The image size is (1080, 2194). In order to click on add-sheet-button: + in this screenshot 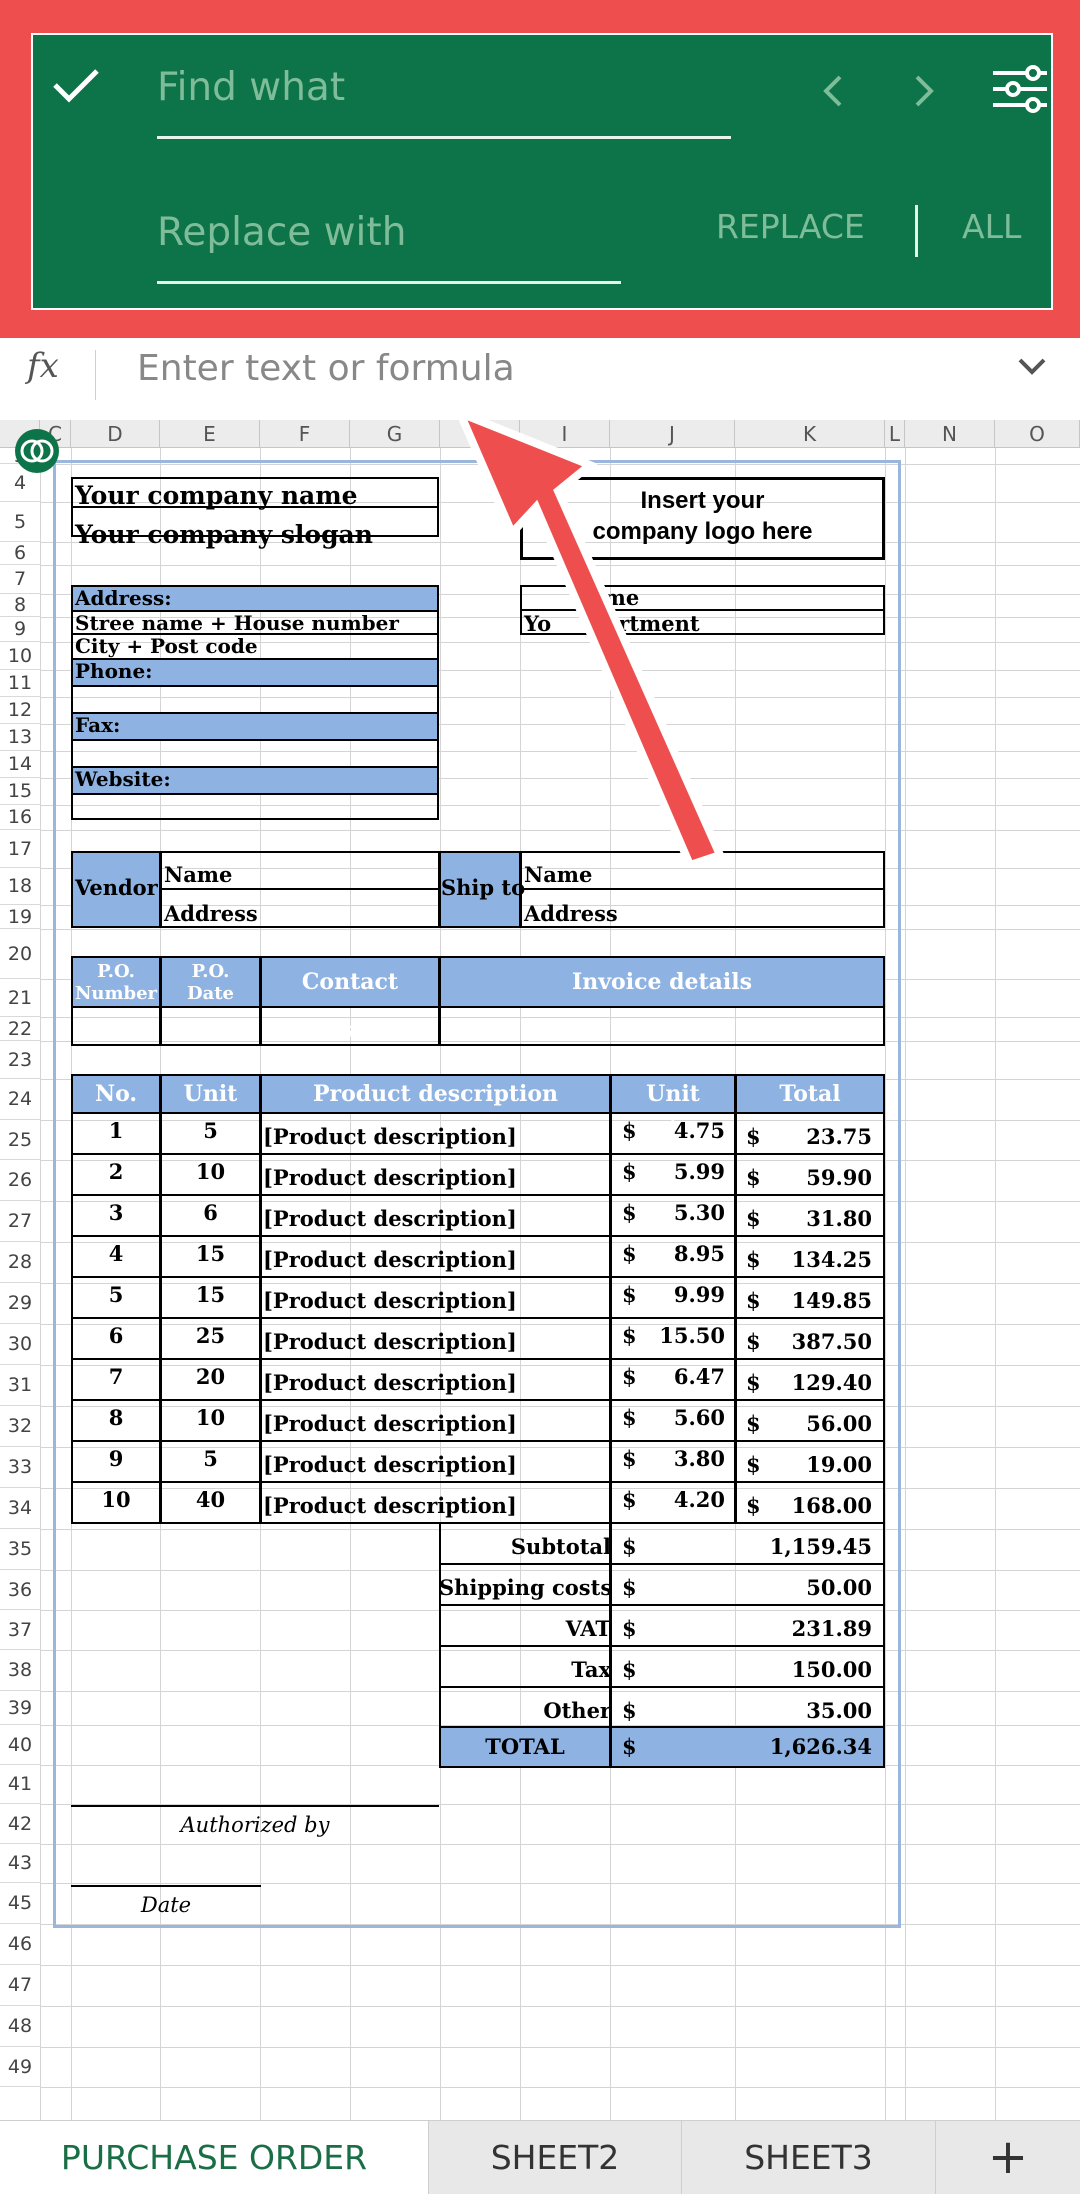, I will do `click(1007, 2157)`.